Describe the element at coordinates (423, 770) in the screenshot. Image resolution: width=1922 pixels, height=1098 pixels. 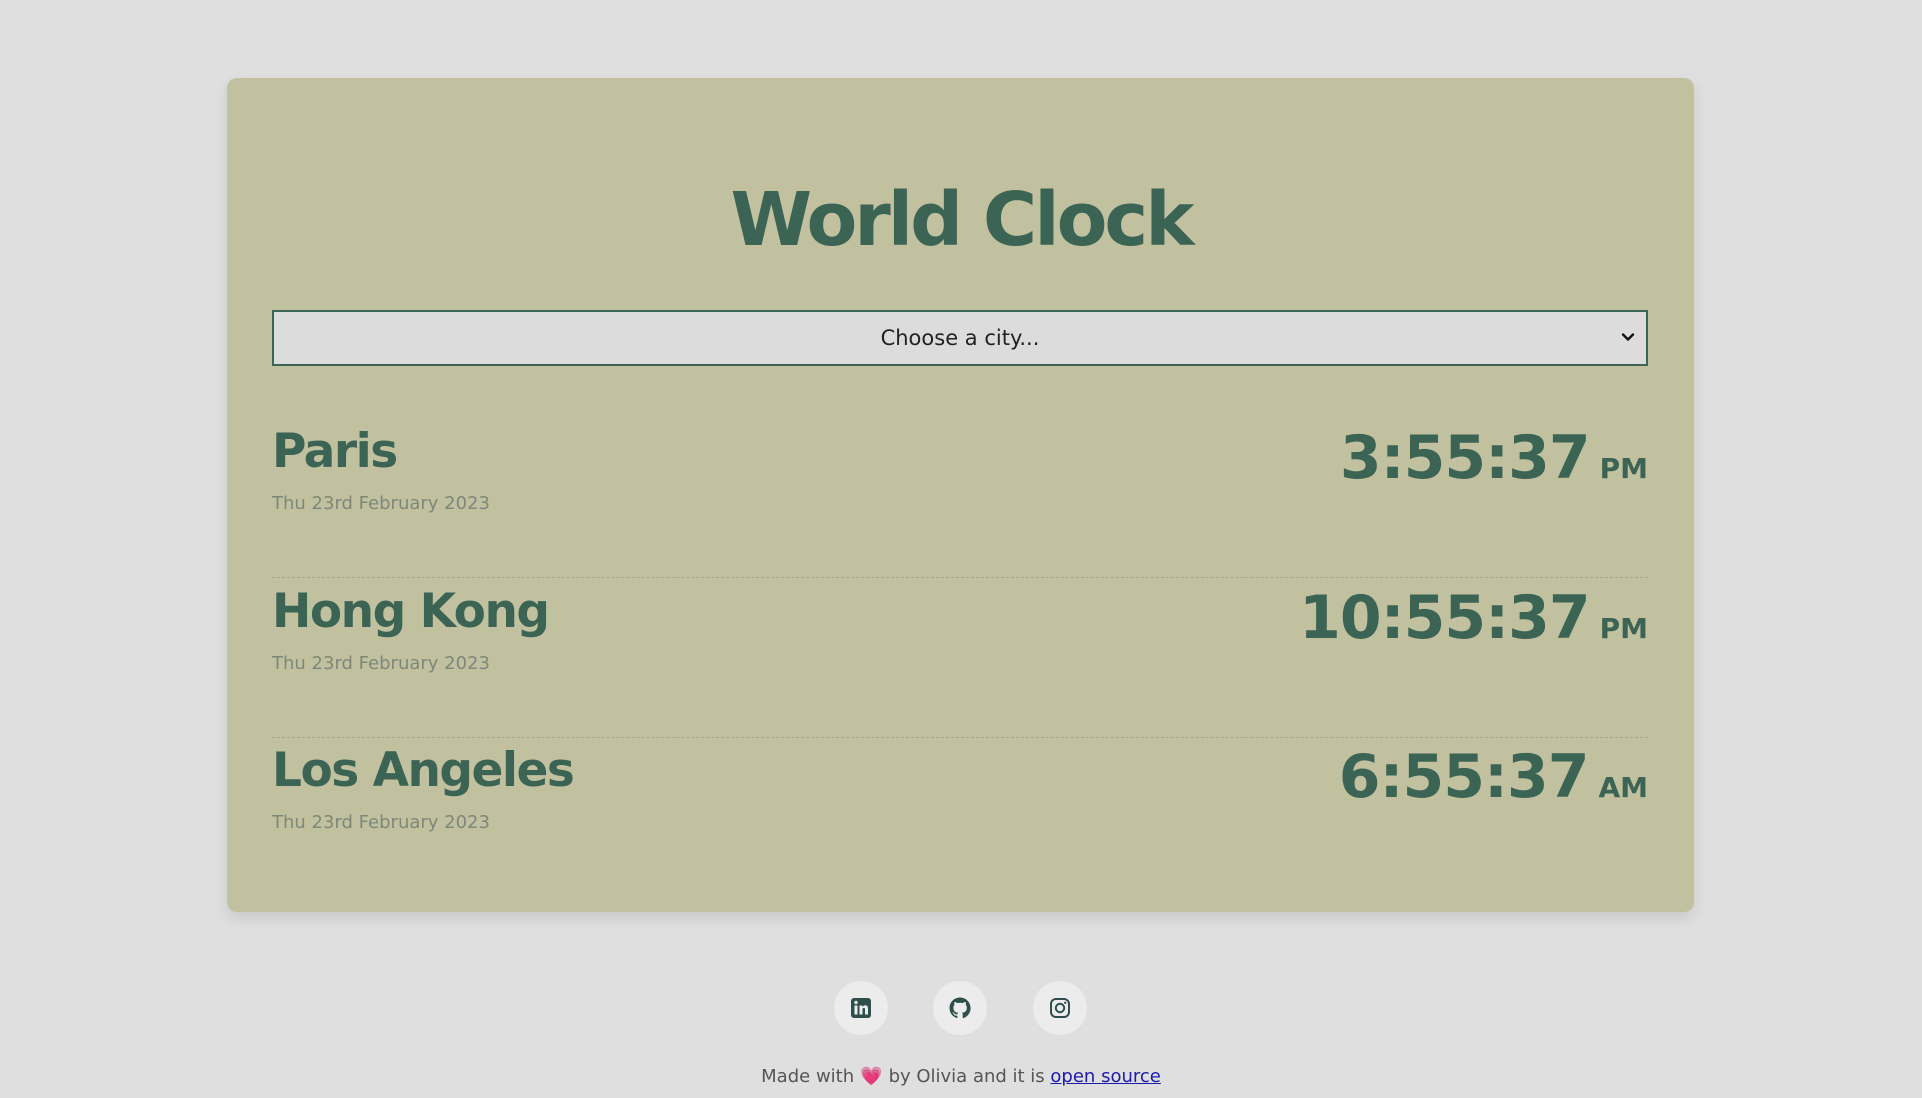
I see `city-name: Los Angeles` at that location.